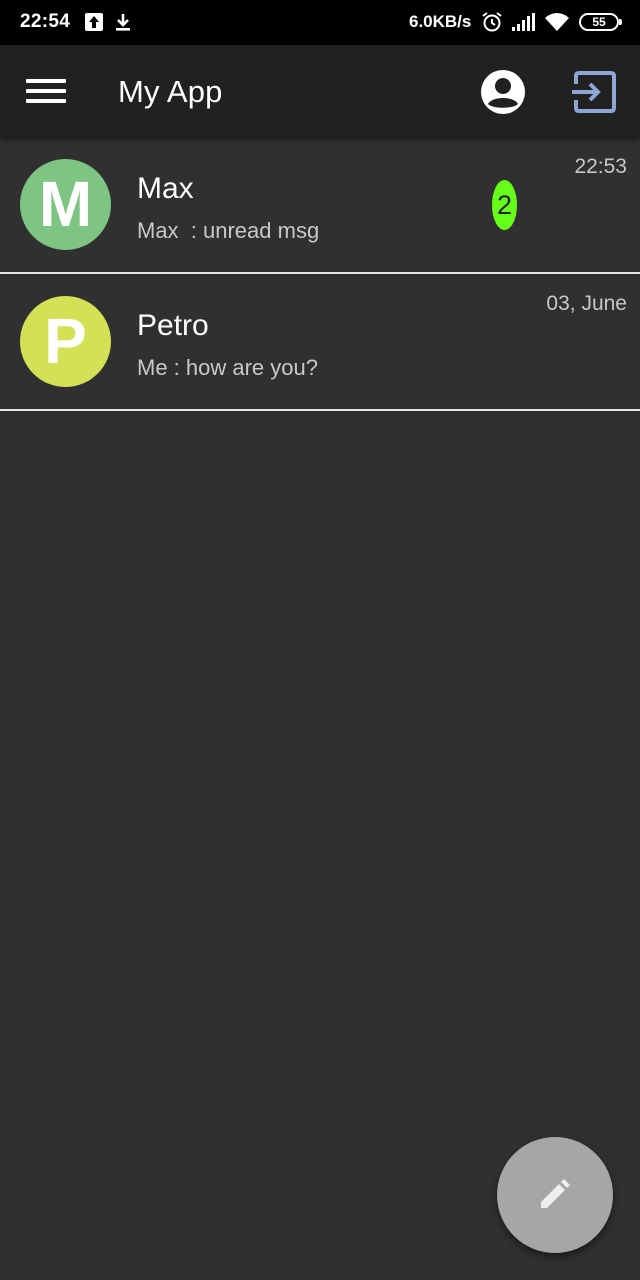 Image resolution: width=640 pixels, height=1280 pixels. What do you see at coordinates (227, 367) in the screenshot?
I see `chat-preview: Me : how are you?` at bounding box center [227, 367].